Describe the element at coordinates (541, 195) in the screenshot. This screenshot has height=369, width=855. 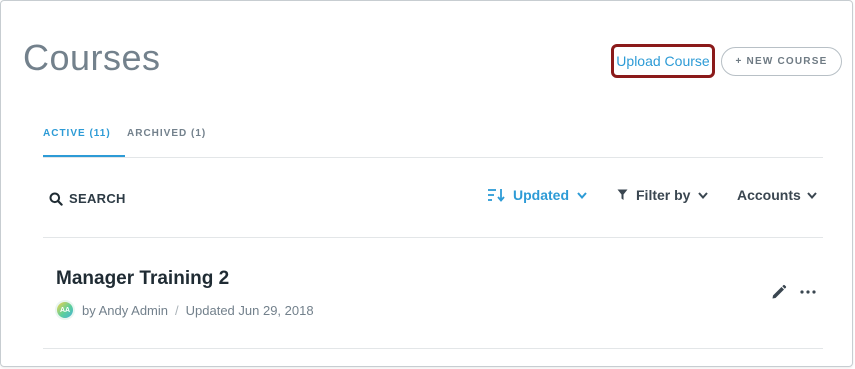
I see `sort-label: Updated` at that location.